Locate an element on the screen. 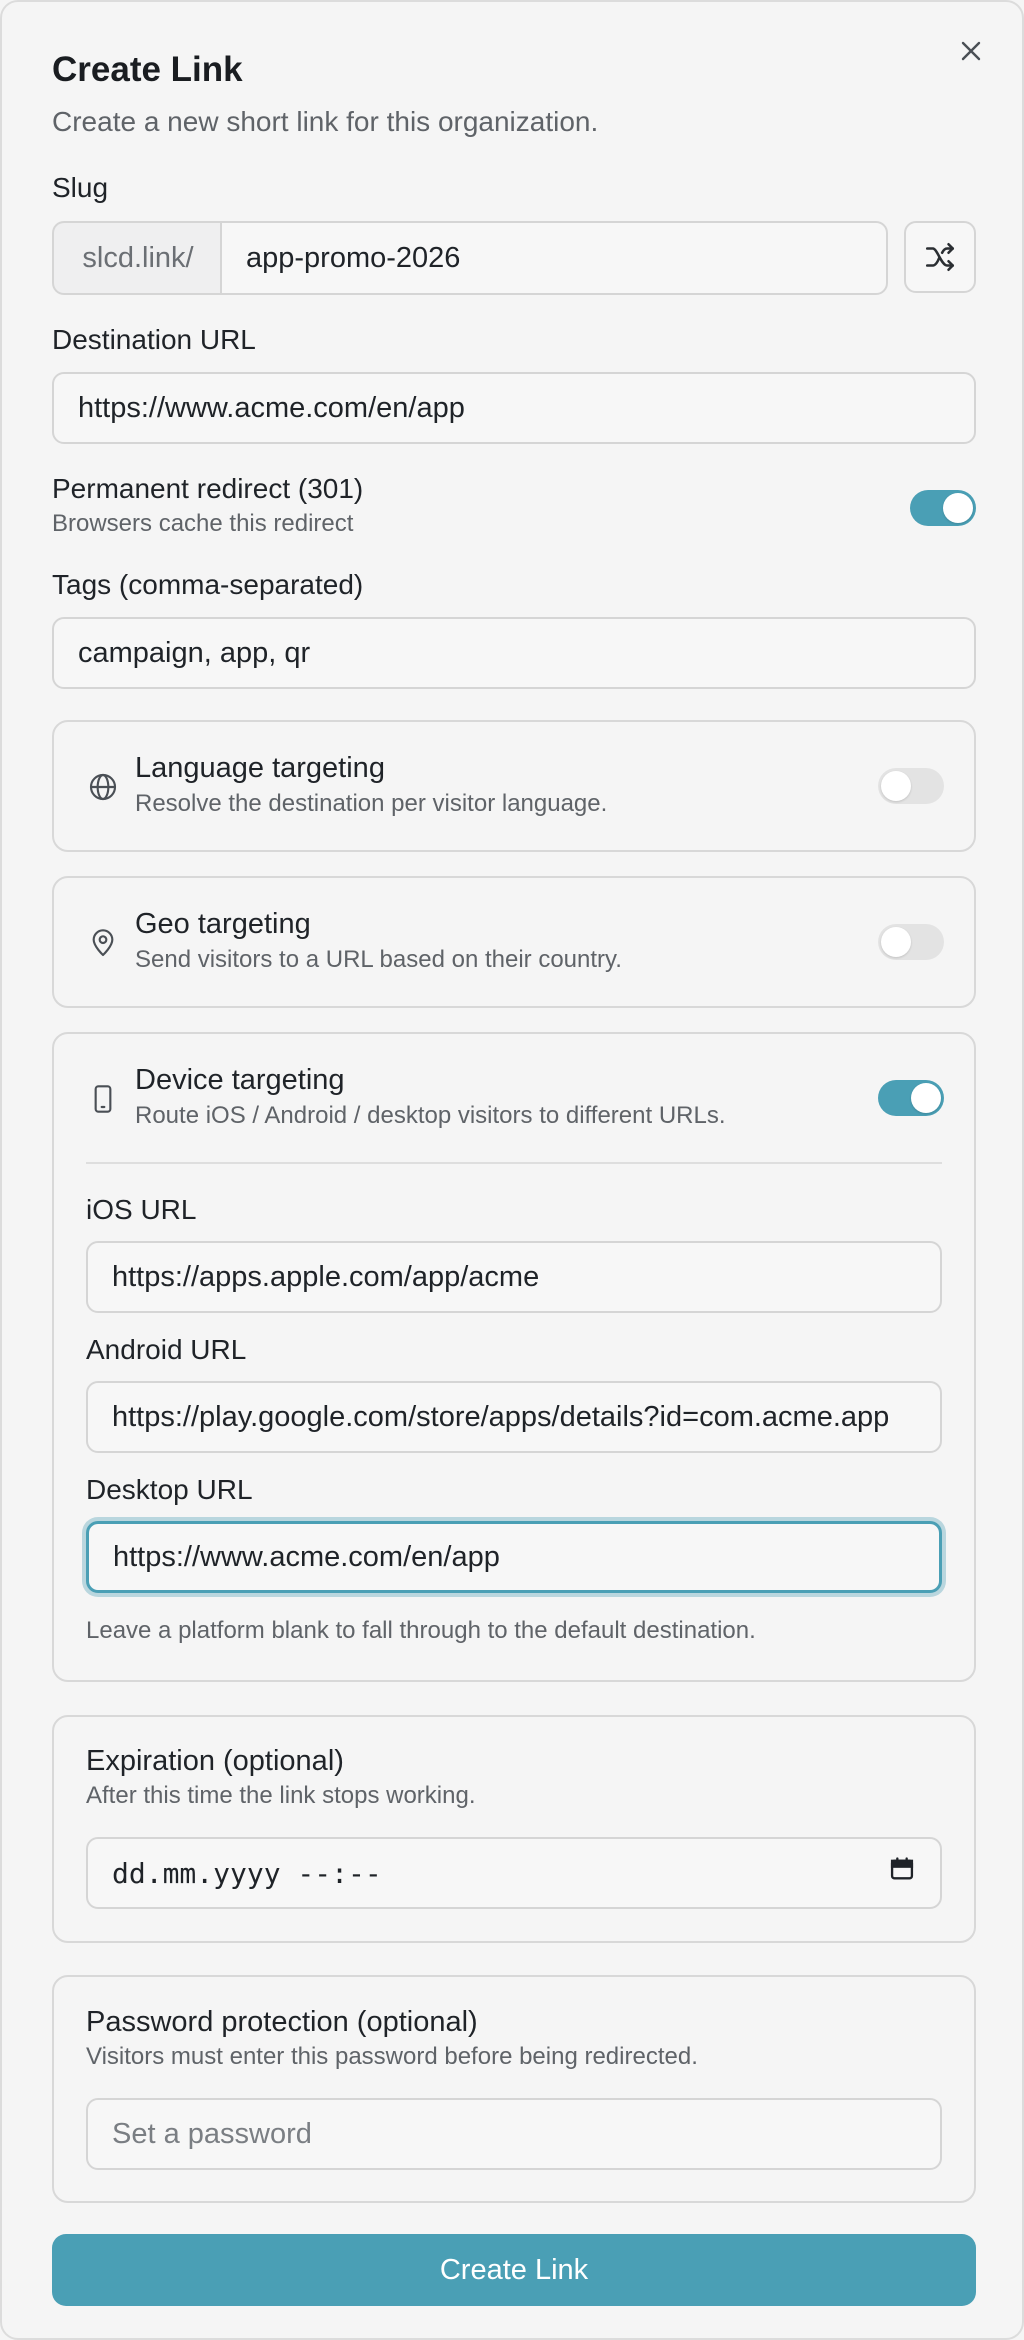 The width and height of the screenshot is (1024, 2340). expiration-datetime-input: dd.mm.yyyy --:-- is located at coordinates (514, 1873).